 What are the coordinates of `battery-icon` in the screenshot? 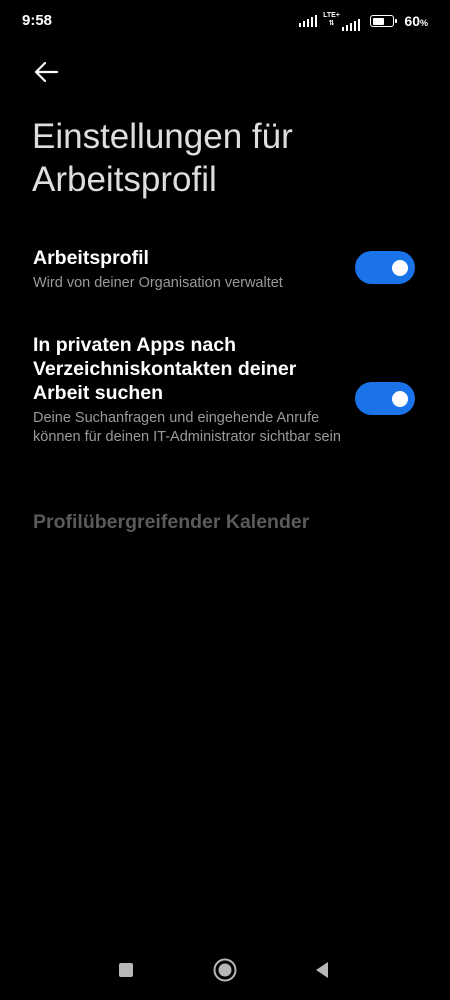 It's located at (384, 21).